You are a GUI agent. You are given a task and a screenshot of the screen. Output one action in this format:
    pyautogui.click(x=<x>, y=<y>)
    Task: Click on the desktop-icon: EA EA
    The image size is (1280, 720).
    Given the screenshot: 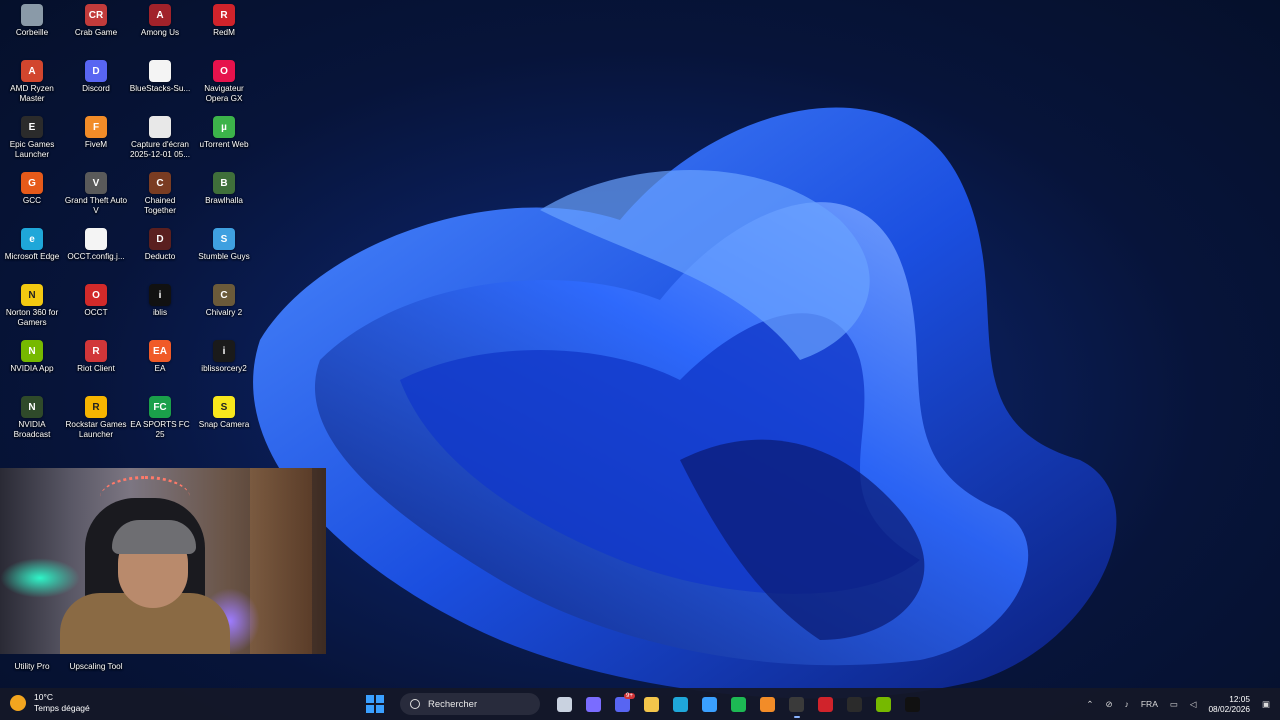 What is the action you would take?
    pyautogui.click(x=160, y=364)
    